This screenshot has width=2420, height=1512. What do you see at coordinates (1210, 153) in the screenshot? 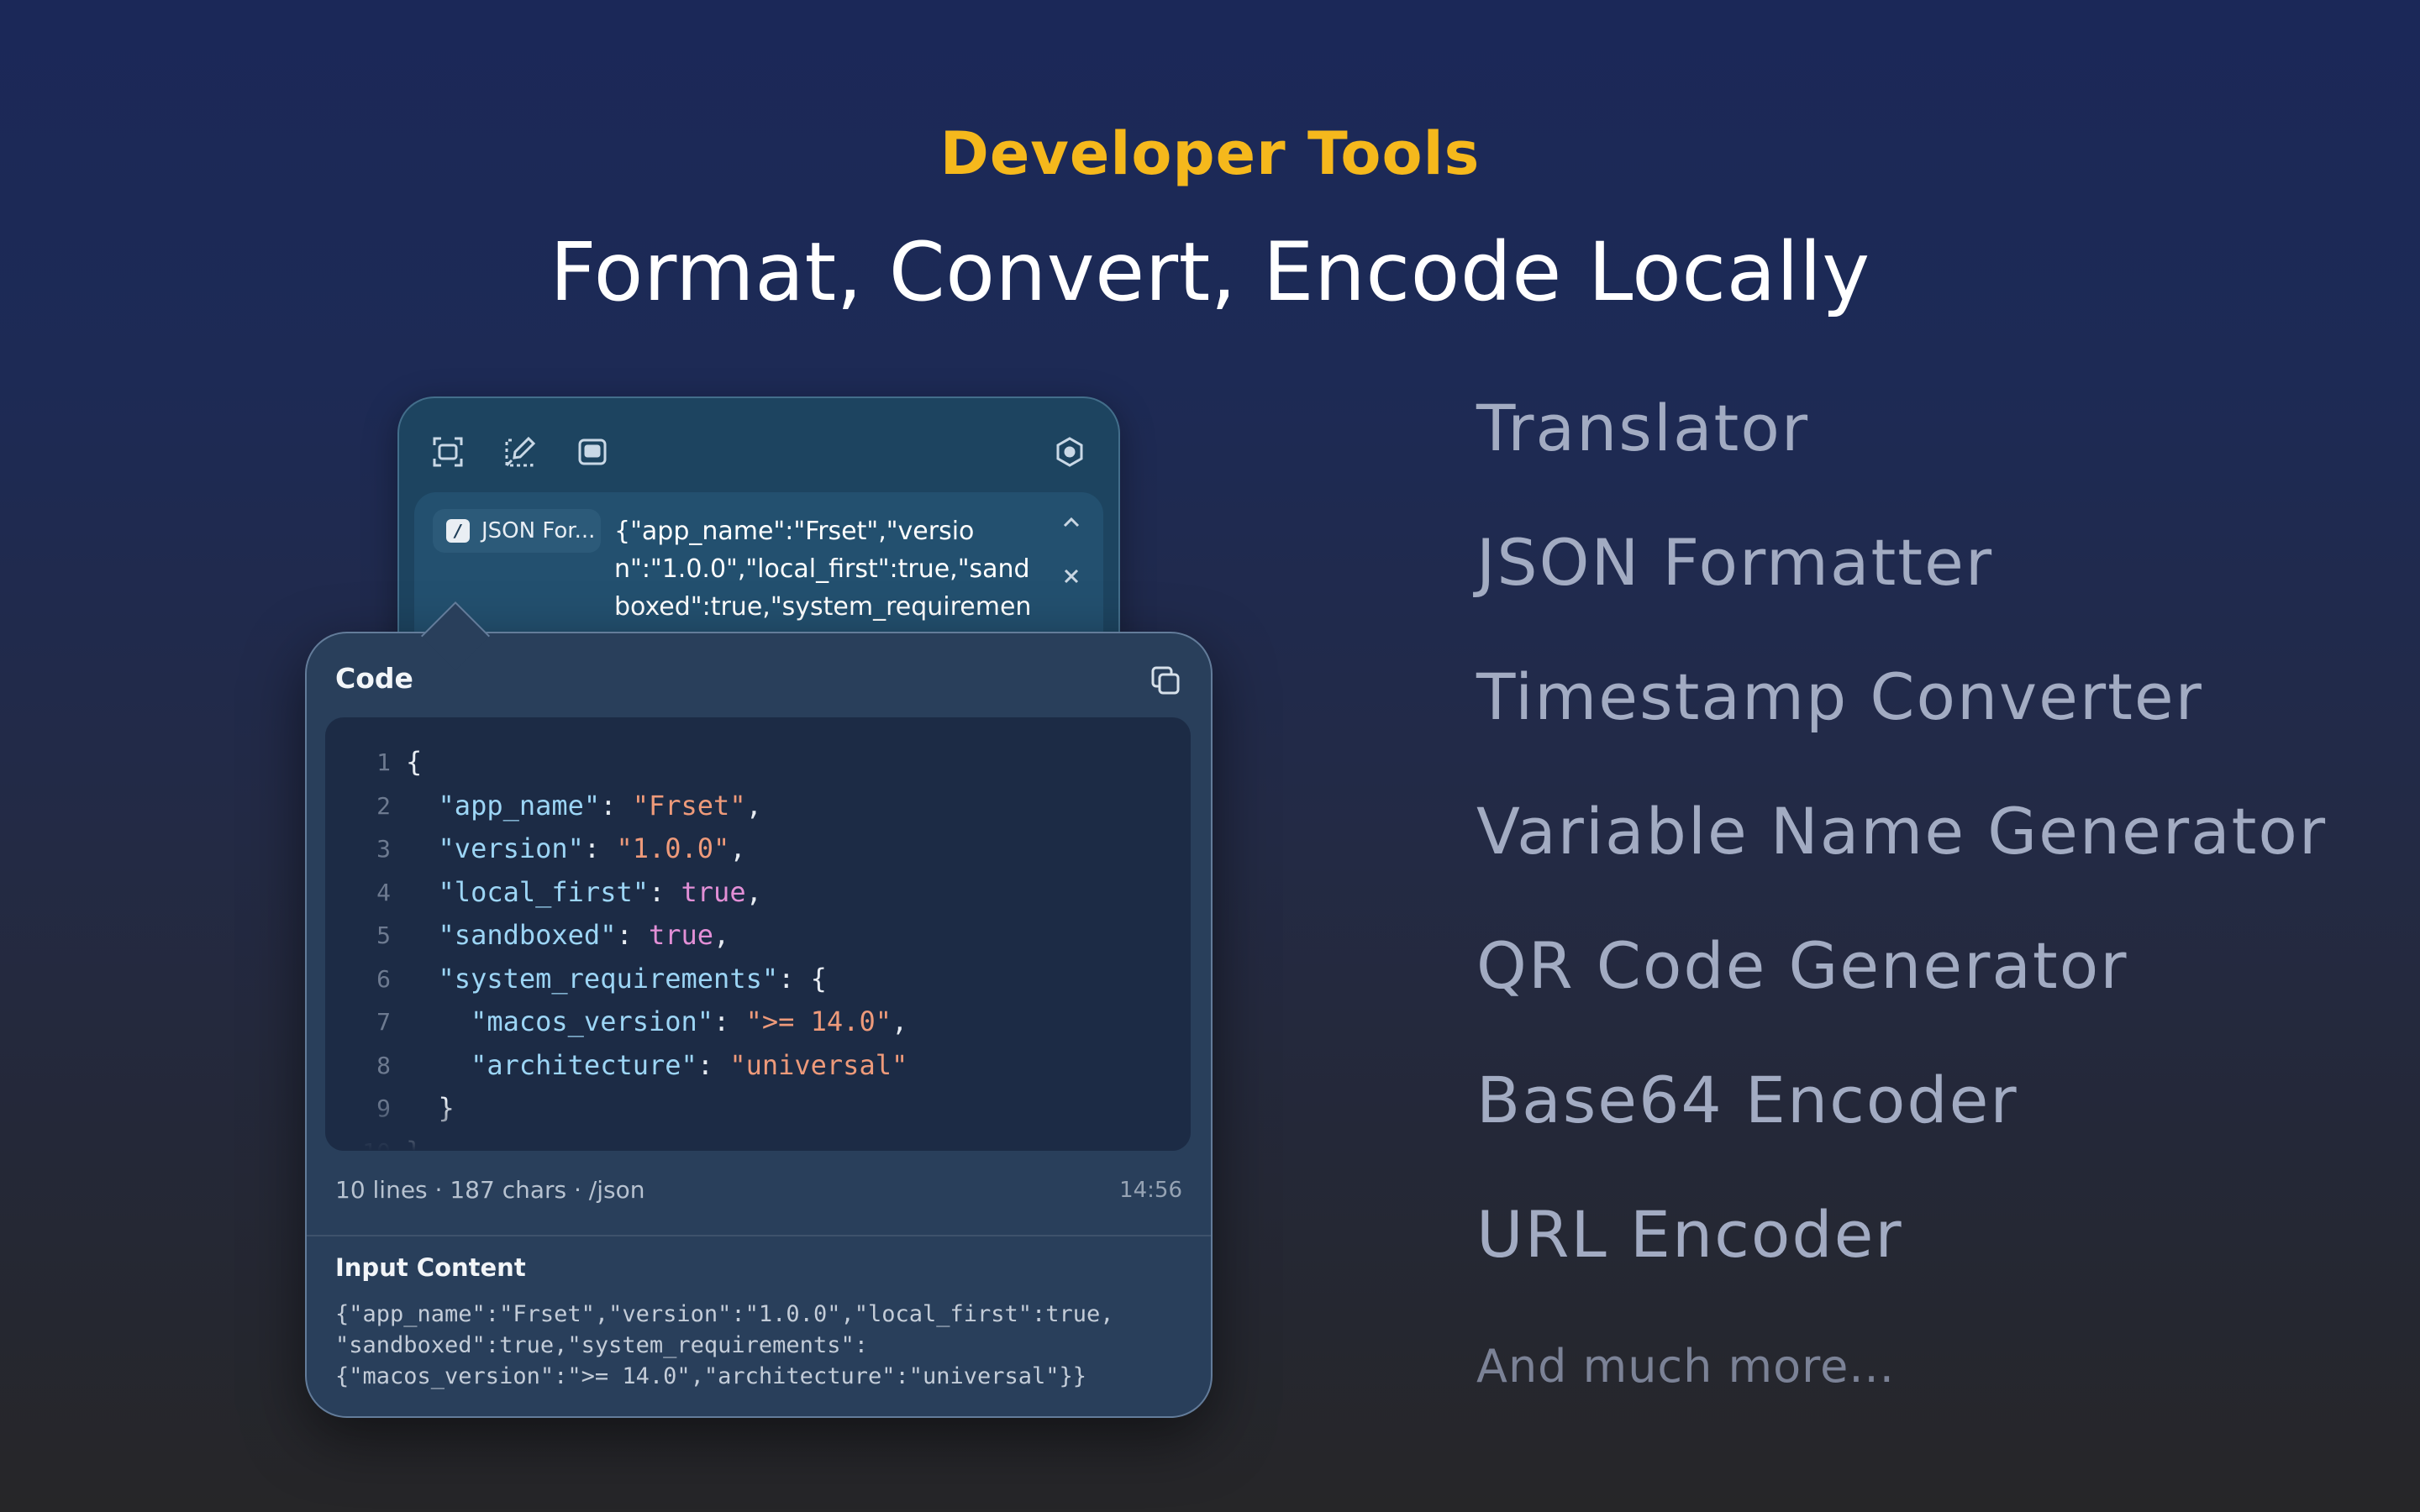
I see `eyebrow-title: Developer Tools` at bounding box center [1210, 153].